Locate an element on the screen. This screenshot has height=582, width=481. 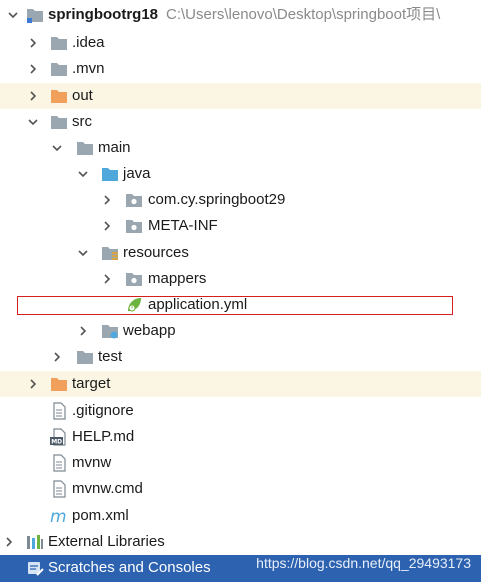
tree-row-idea: .idea is located at coordinates (240, 43).